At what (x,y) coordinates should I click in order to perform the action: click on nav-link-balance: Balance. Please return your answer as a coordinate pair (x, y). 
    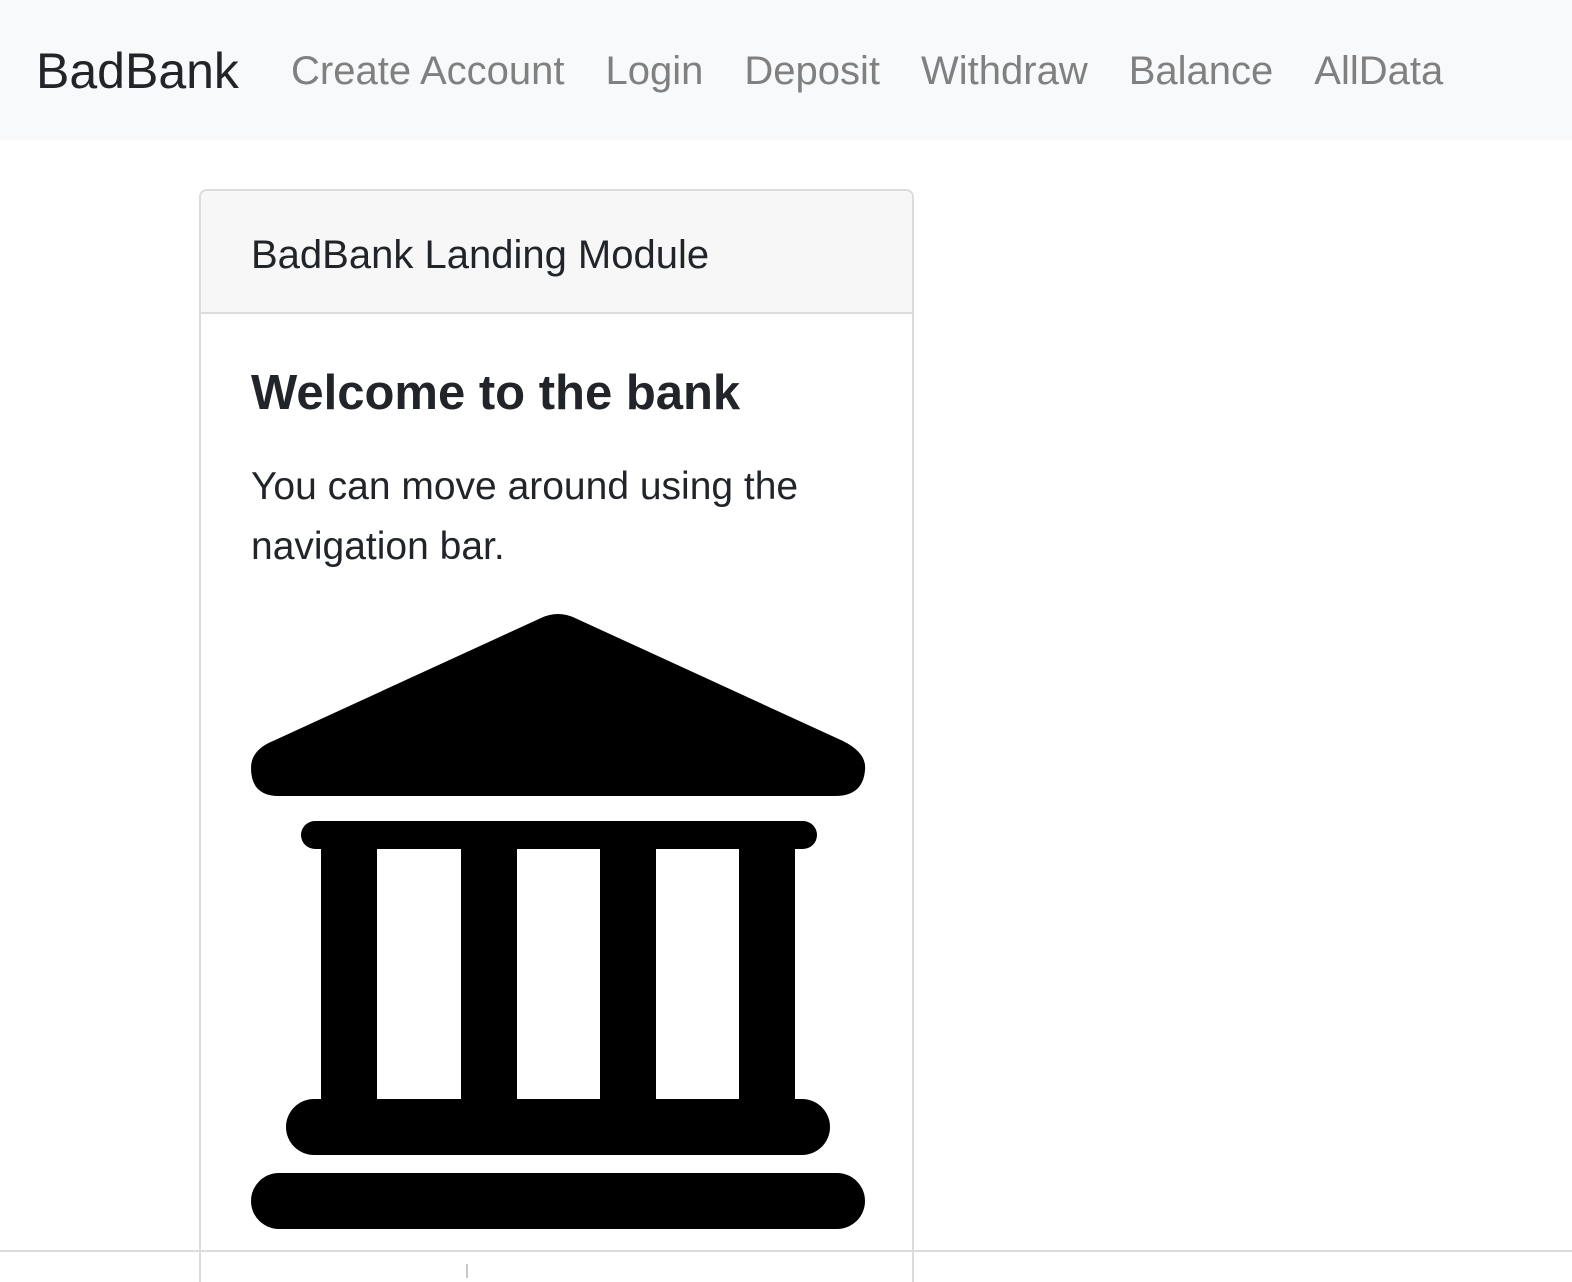
    Looking at the image, I should click on (1201, 71).